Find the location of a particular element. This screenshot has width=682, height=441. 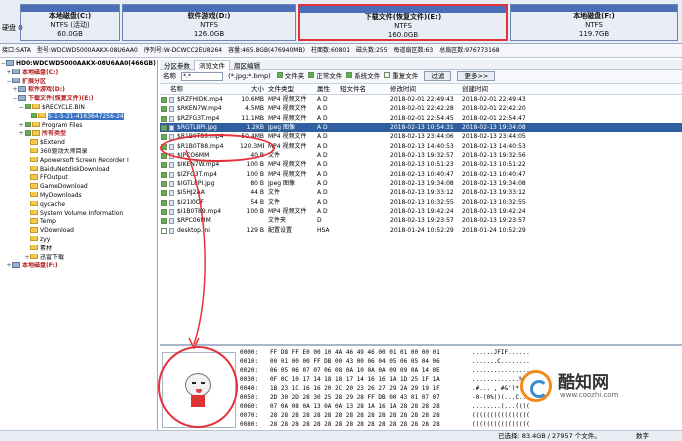

tree-node: Temp is located at coordinates (78, 222).